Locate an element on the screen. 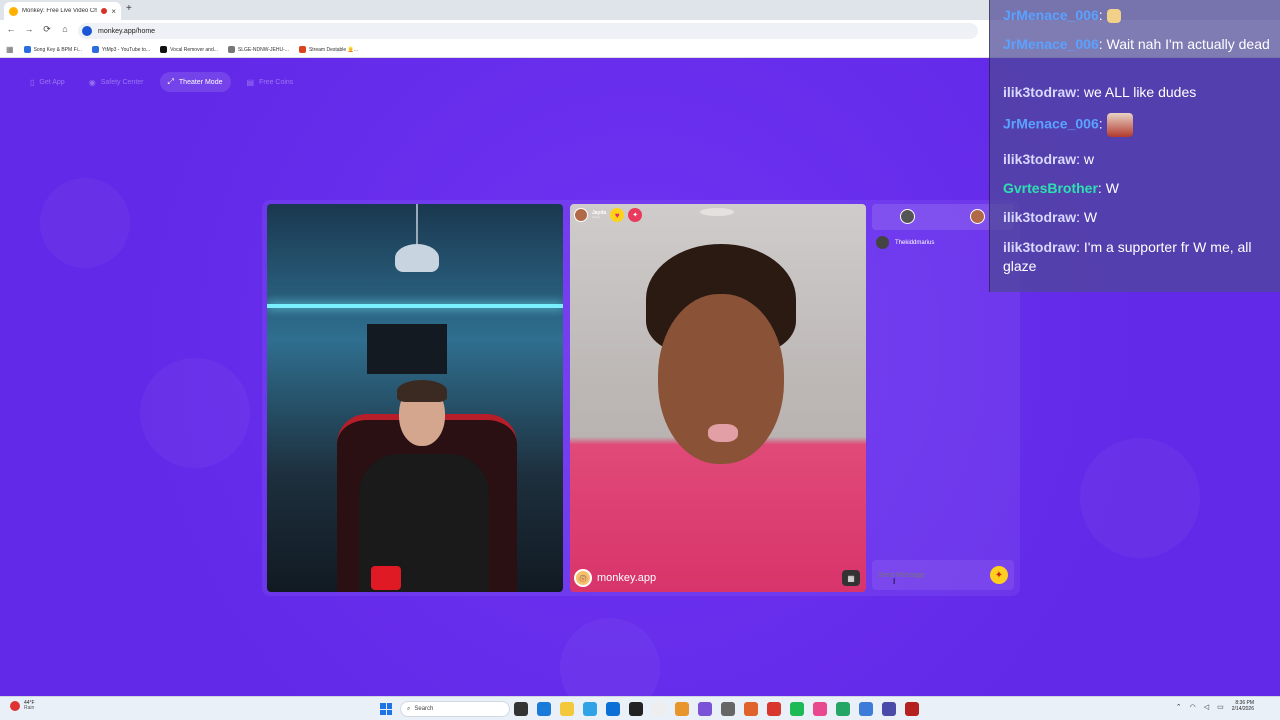 The height and width of the screenshot is (720, 1280). monkey-logo-icon: 🐵 is located at coordinates (583, 578).